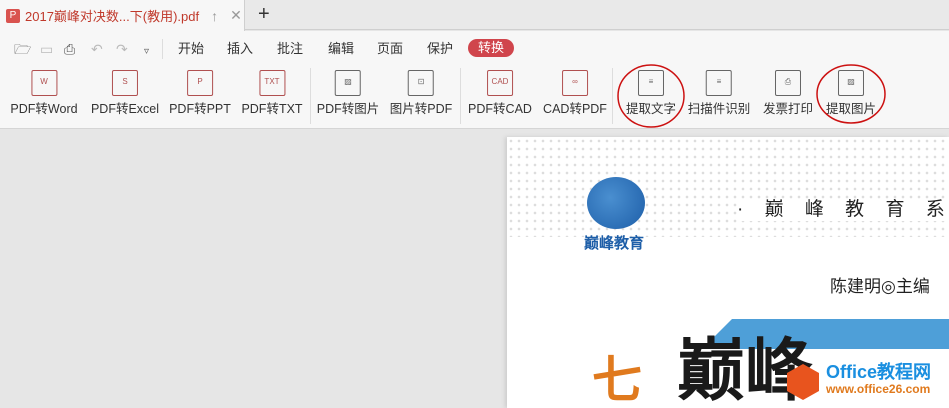 Image resolution: width=949 pixels, height=408 pixels. Describe the element at coordinates (191, 49) in the screenshot. I see `menu-start: 开始` at that location.